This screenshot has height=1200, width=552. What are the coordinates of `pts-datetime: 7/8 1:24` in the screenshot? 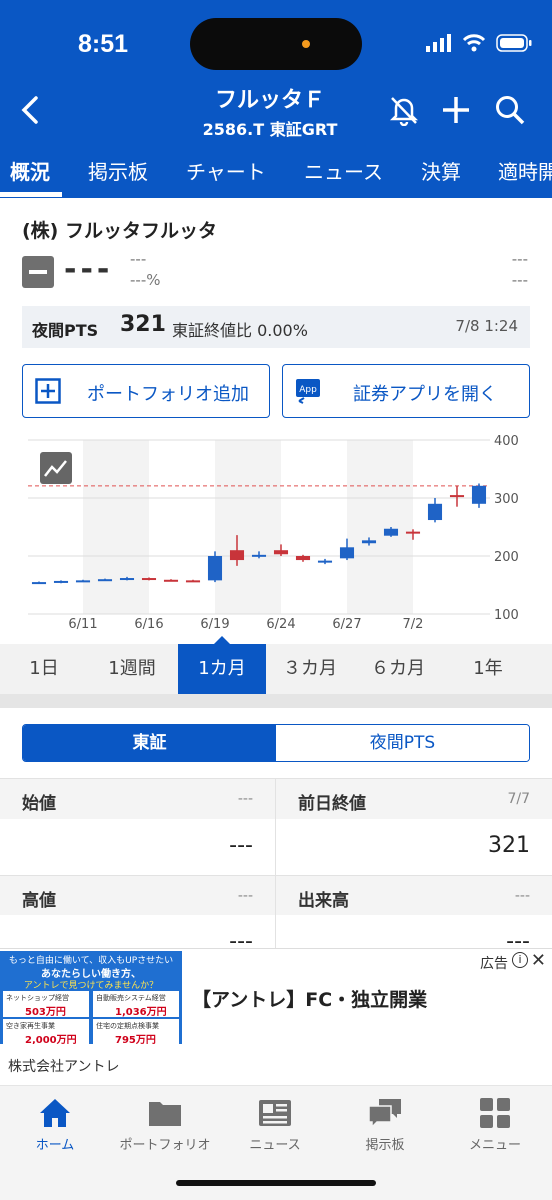 It's located at (486, 326).